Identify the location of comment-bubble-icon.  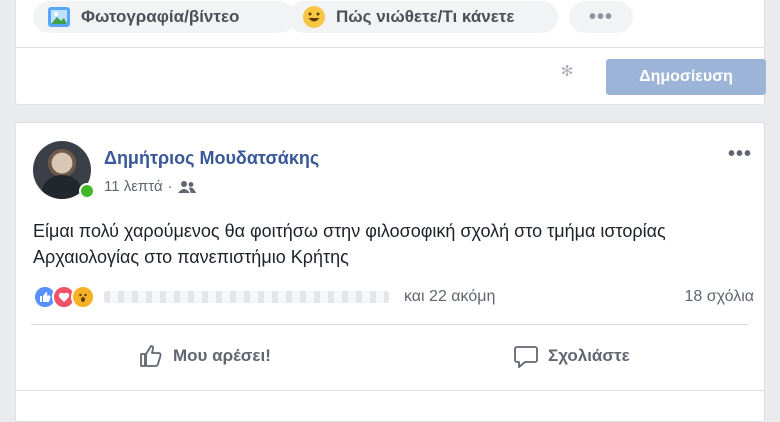
(526, 357).